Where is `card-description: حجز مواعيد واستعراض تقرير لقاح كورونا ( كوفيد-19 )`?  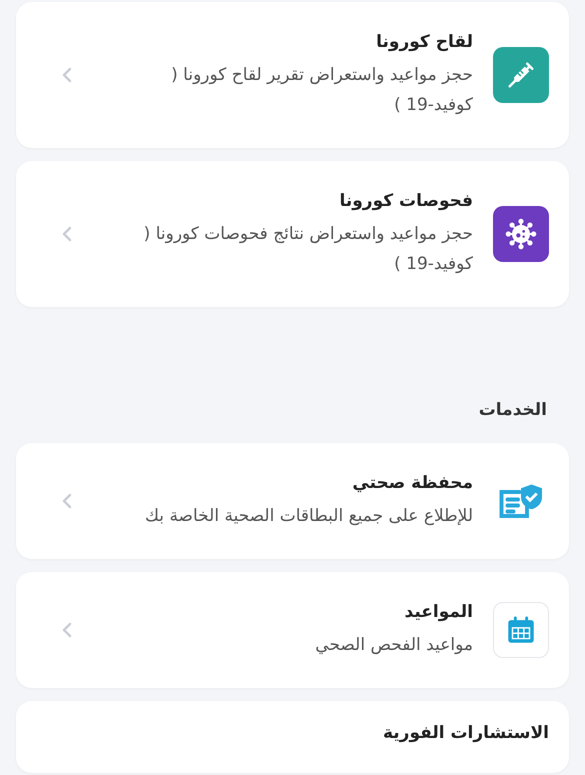 card-description: حجز مواعيد واستعراض تقرير لقاح كورونا ( كوفيد-19 ) is located at coordinates (321, 90).